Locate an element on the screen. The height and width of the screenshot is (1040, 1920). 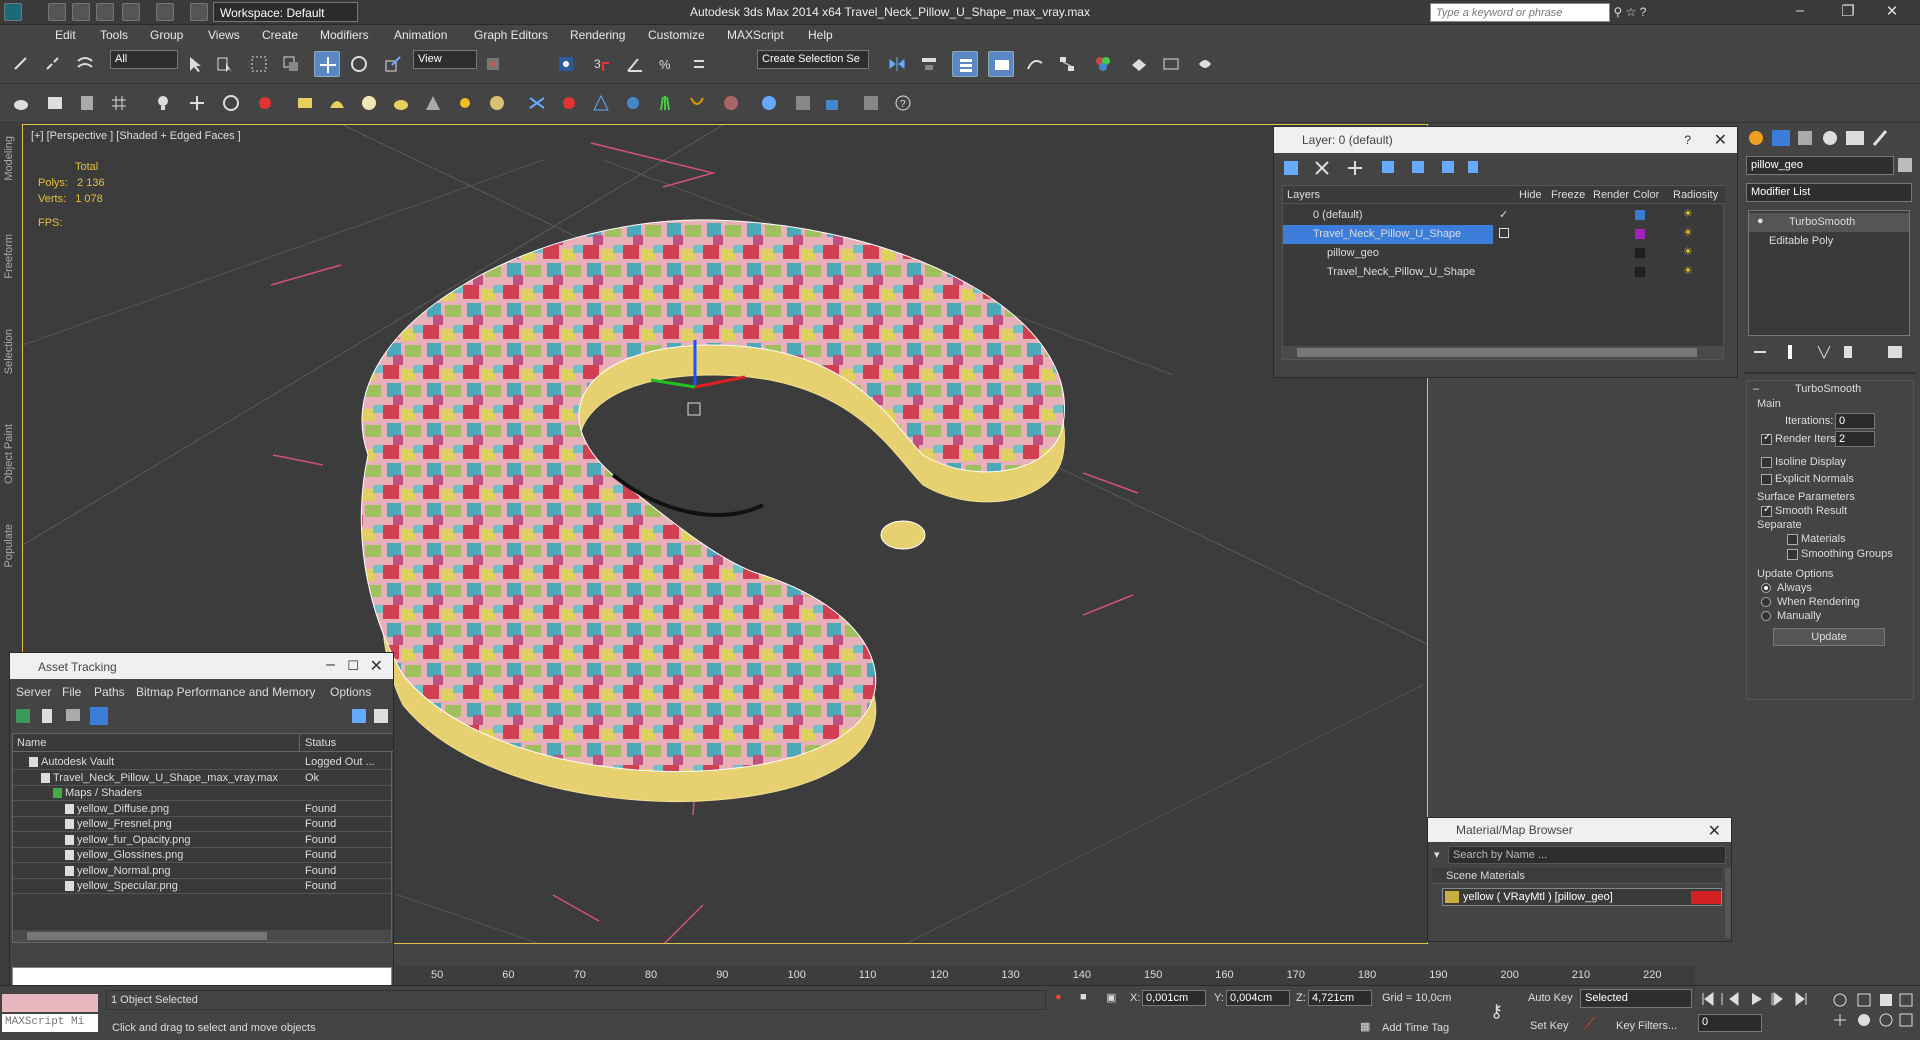
tab-modeling: Modeling is located at coordinates (9, 158).